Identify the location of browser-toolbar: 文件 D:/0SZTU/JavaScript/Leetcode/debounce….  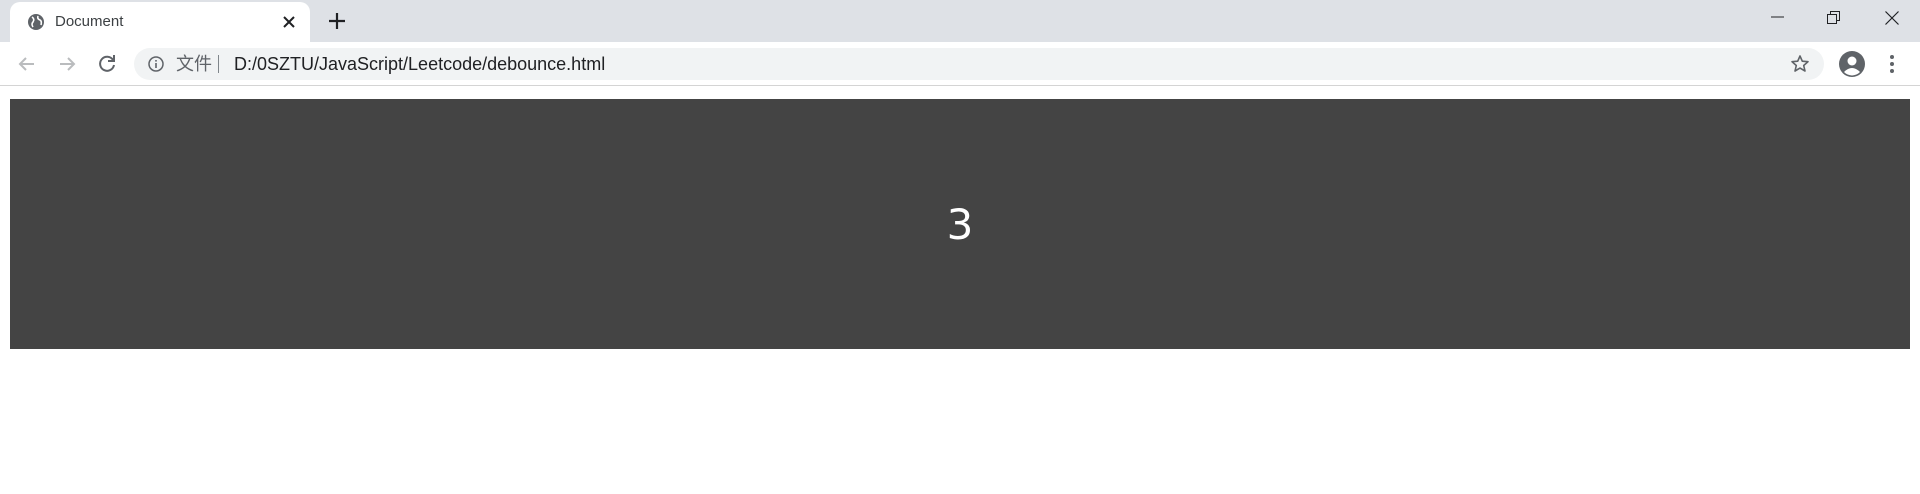
(960, 64).